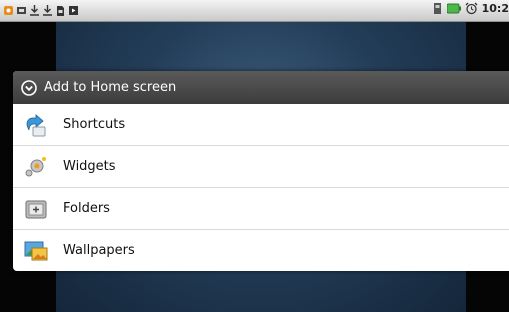 Image resolution: width=509 pixels, height=312 pixels. I want to click on status-time: 10:2, so click(495, 8).